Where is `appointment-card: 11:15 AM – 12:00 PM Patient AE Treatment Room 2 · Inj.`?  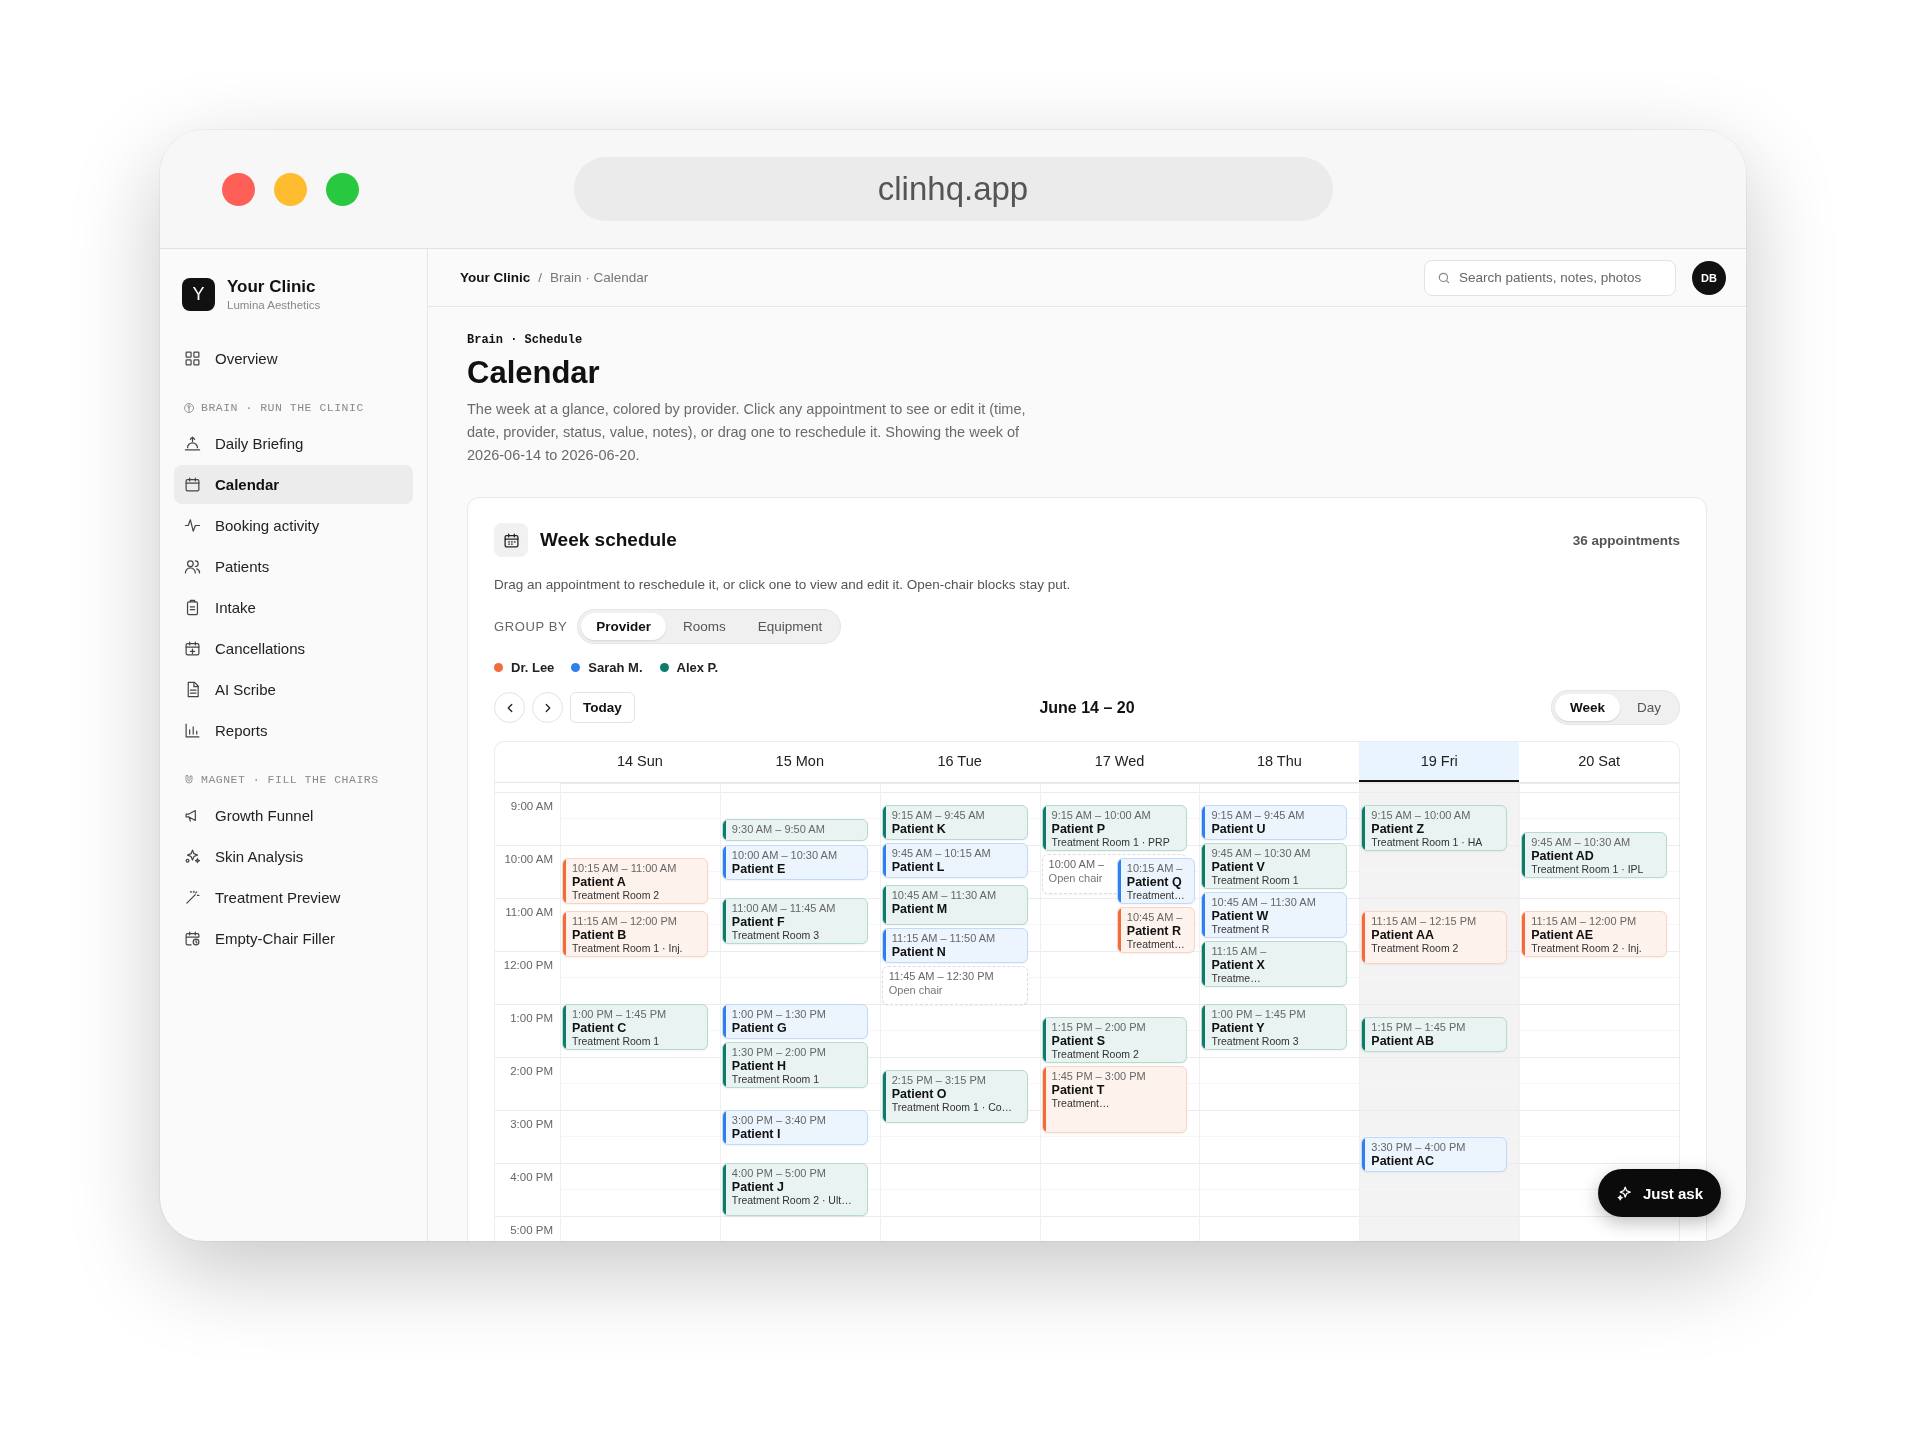 appointment-card: 11:15 AM – 12:00 PM Patient AE Treatment Room 2 · Inj. is located at coordinates (1594, 934).